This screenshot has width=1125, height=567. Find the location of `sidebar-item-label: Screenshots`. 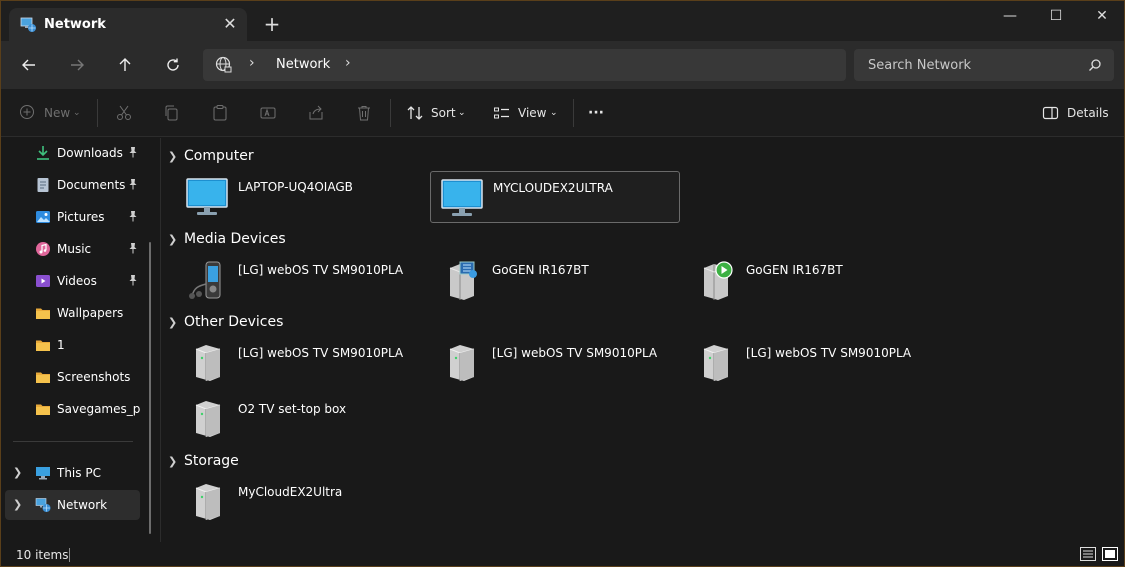

sidebar-item-label: Screenshots is located at coordinates (94, 377).